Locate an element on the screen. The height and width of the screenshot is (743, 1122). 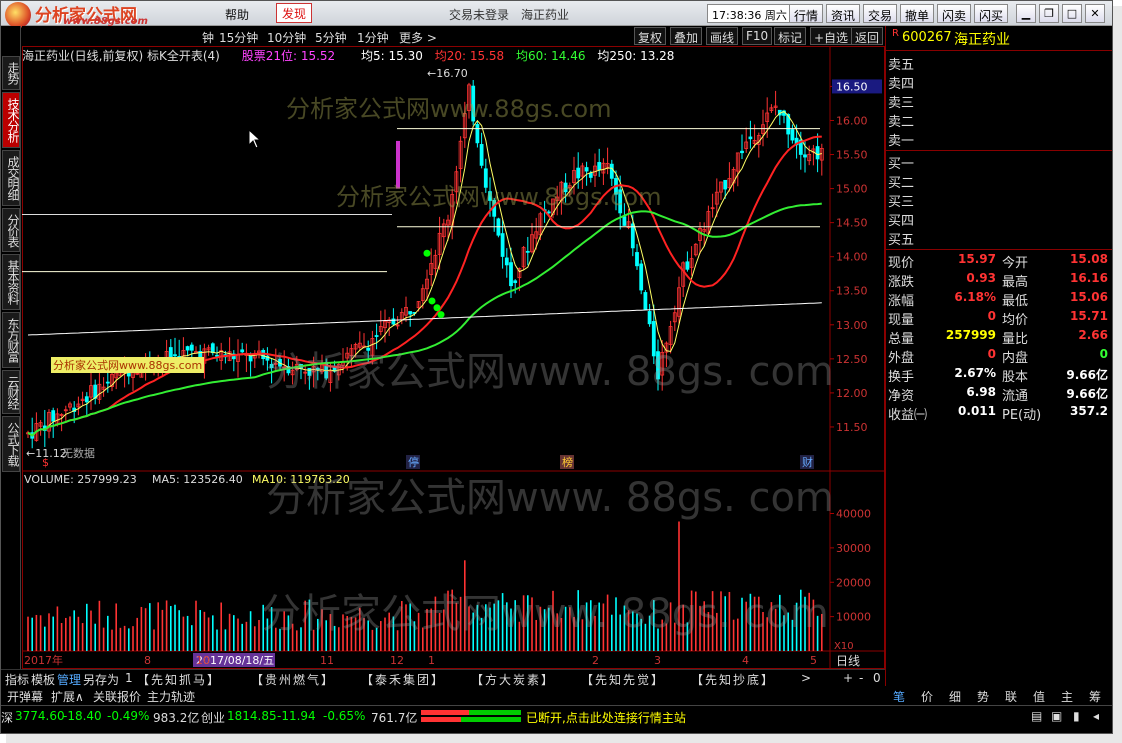
quote-label: 最高 is located at coordinates (1015, 282).